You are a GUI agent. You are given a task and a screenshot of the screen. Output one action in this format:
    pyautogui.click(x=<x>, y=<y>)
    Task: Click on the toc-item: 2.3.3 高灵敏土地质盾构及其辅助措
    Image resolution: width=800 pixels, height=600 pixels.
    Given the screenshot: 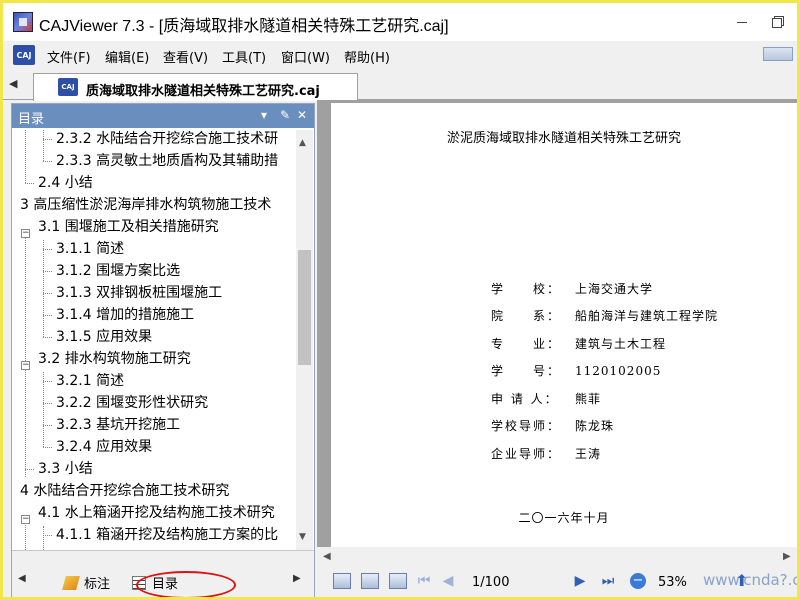 What is the action you would take?
    pyautogui.click(x=154, y=161)
    